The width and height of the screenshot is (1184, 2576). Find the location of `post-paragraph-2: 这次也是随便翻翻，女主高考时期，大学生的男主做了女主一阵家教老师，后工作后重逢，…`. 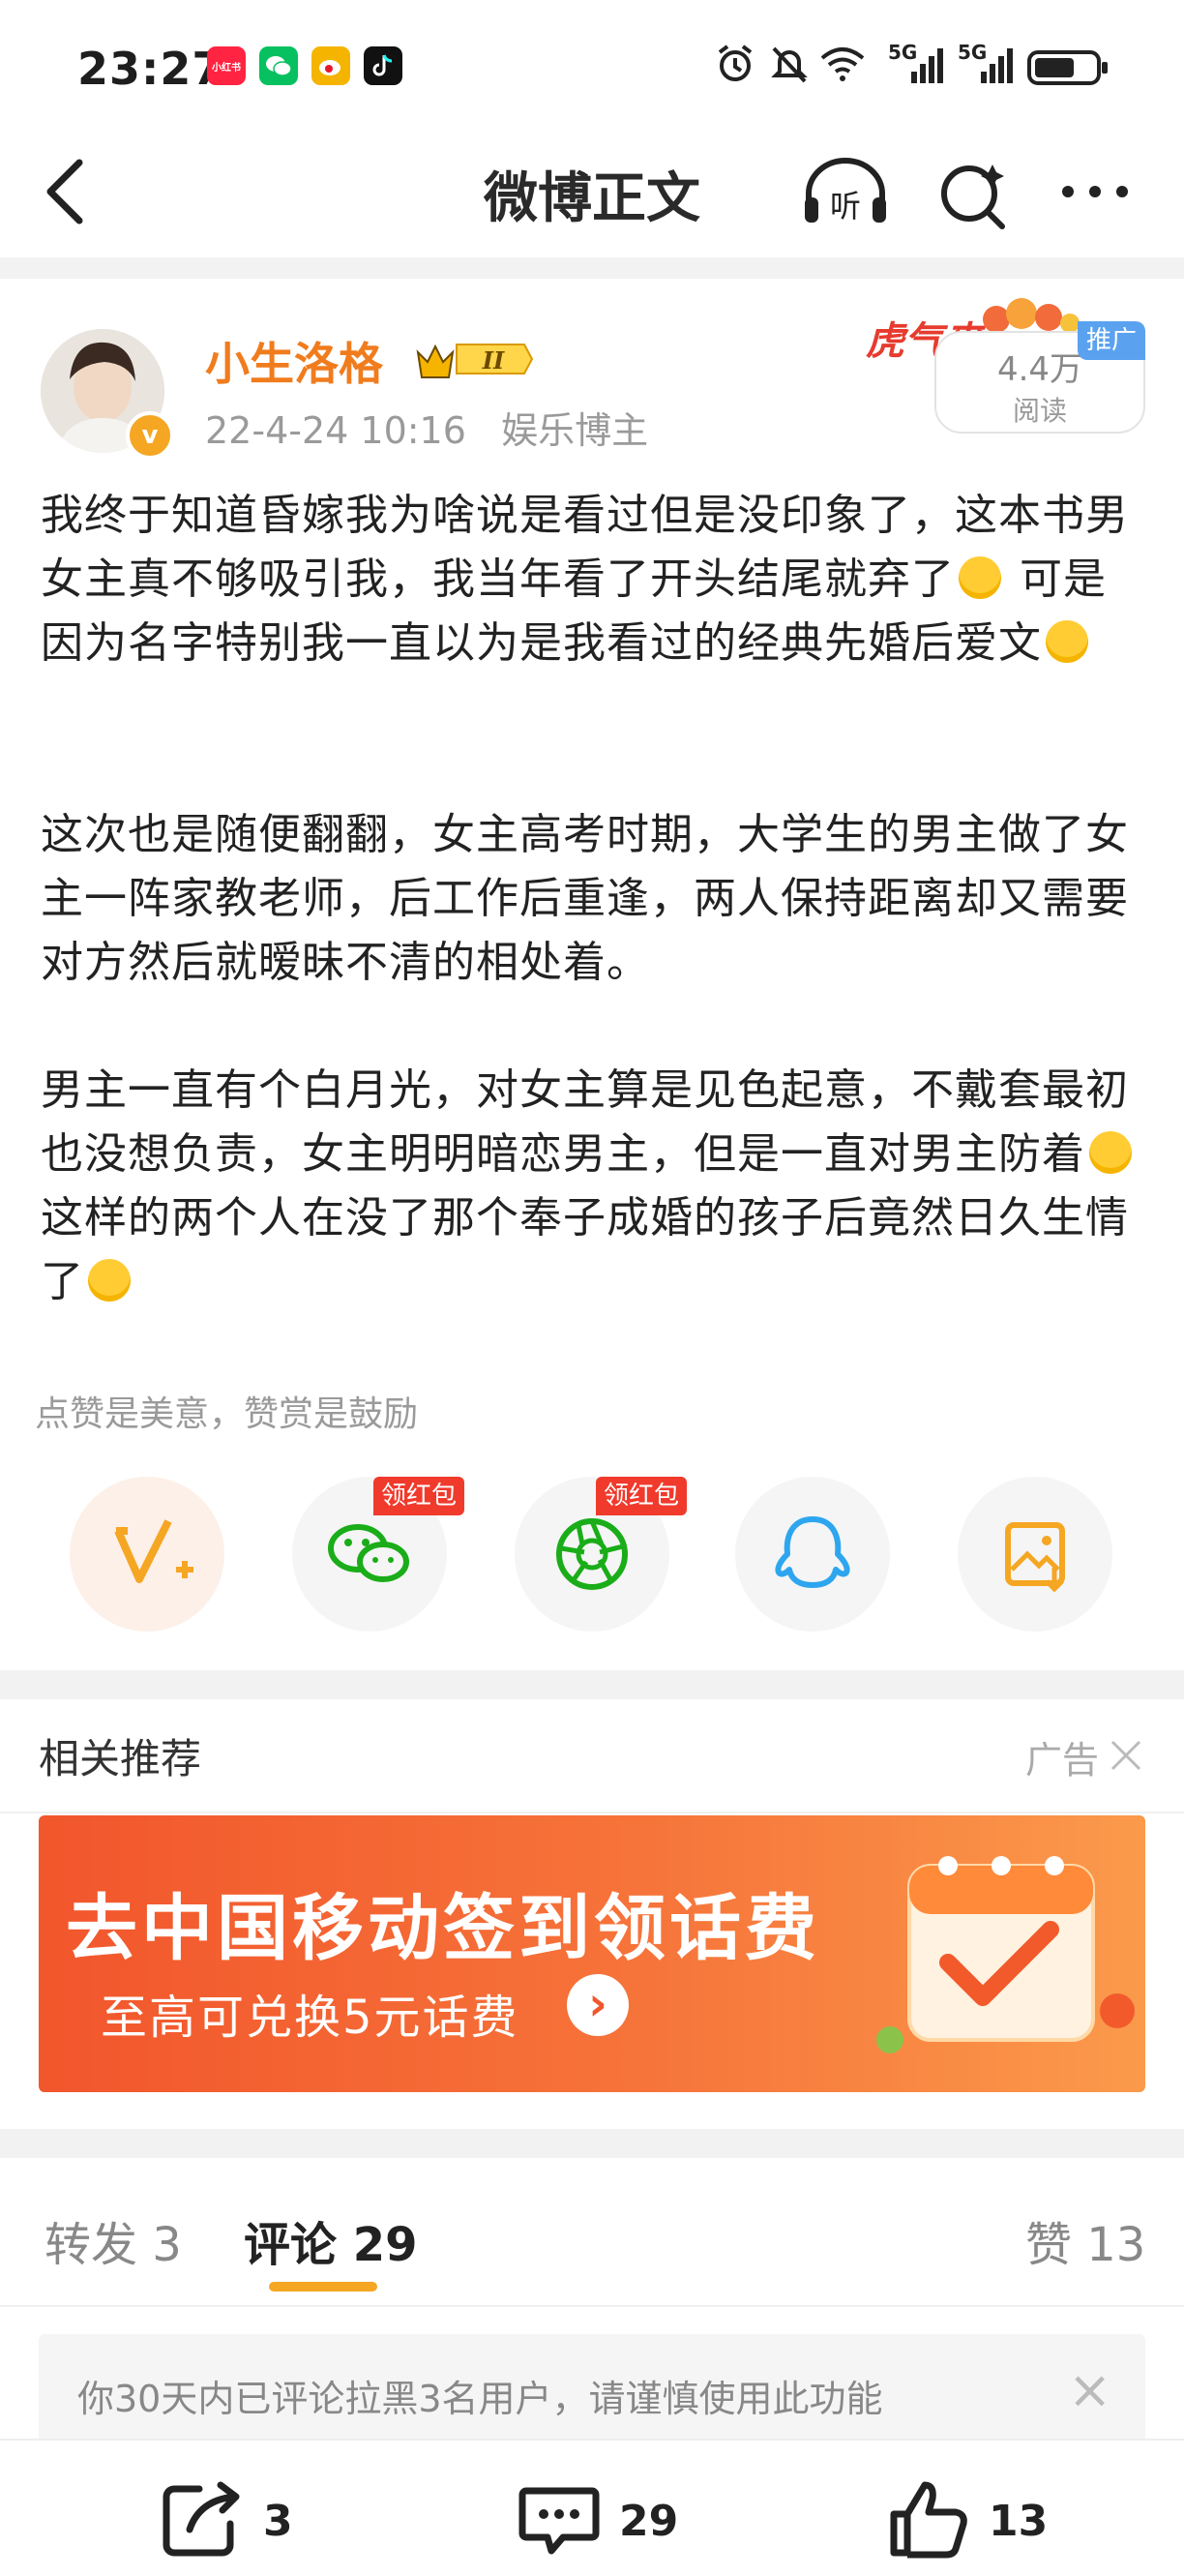

post-paragraph-2: 这次也是随便翻翻，女主高考时期，大学生的男主做了女主一阵家教老师，后工作后重逢，… is located at coordinates (585, 898).